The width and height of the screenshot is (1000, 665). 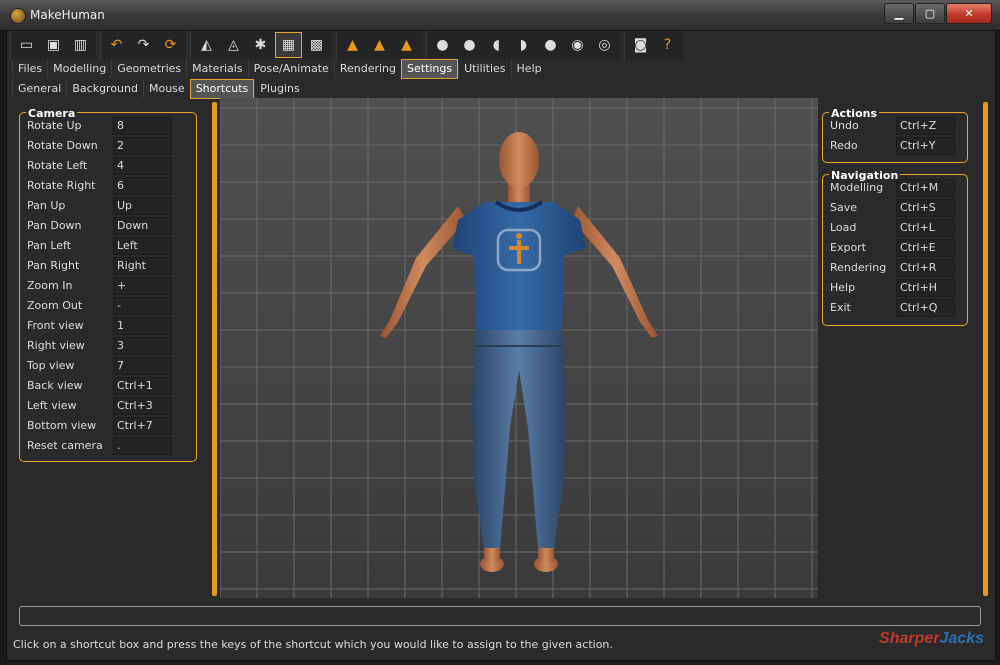 I want to click on minimize-button: ▁, so click(x=899, y=13).